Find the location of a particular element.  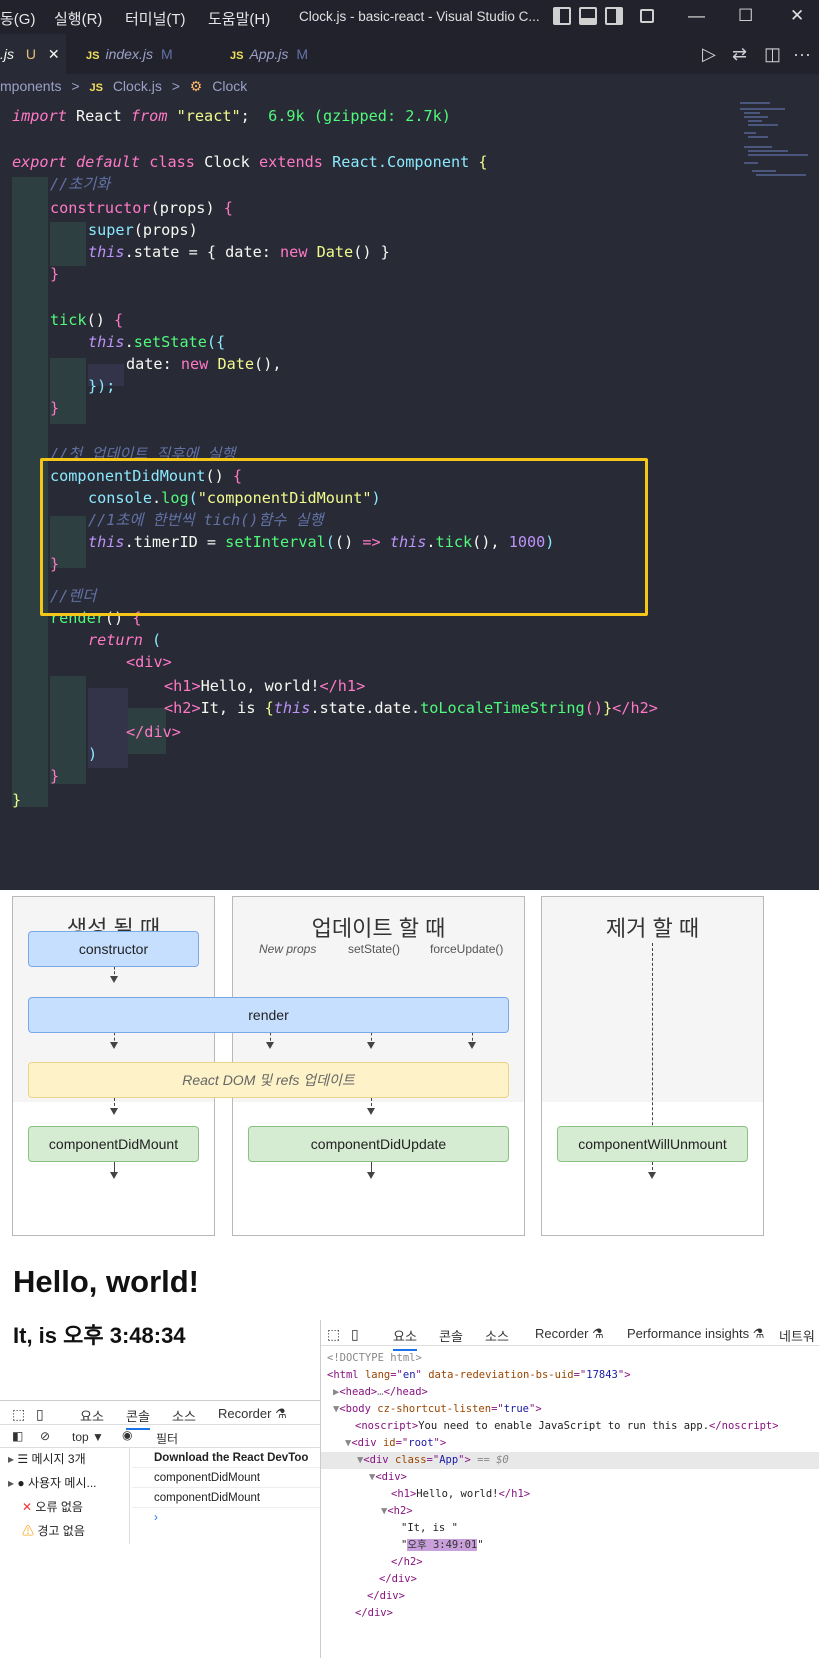

toggle-sidebar-icon is located at coordinates (562, 16).